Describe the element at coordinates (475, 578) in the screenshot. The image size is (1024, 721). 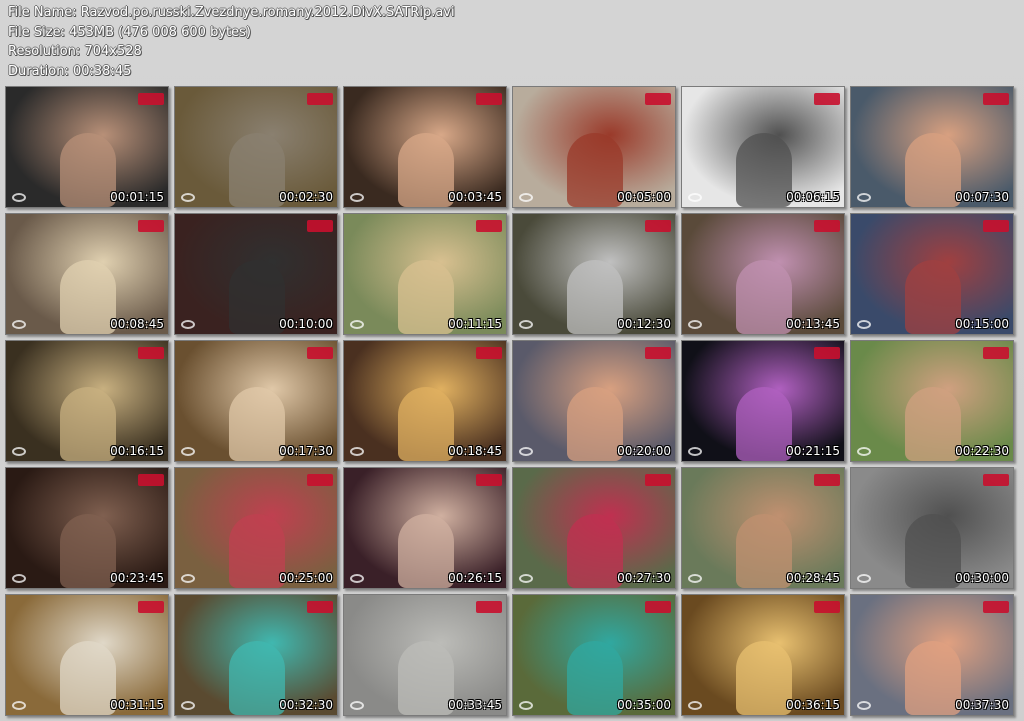
I see `thumbnail-timestamp: 00:26:15` at that location.